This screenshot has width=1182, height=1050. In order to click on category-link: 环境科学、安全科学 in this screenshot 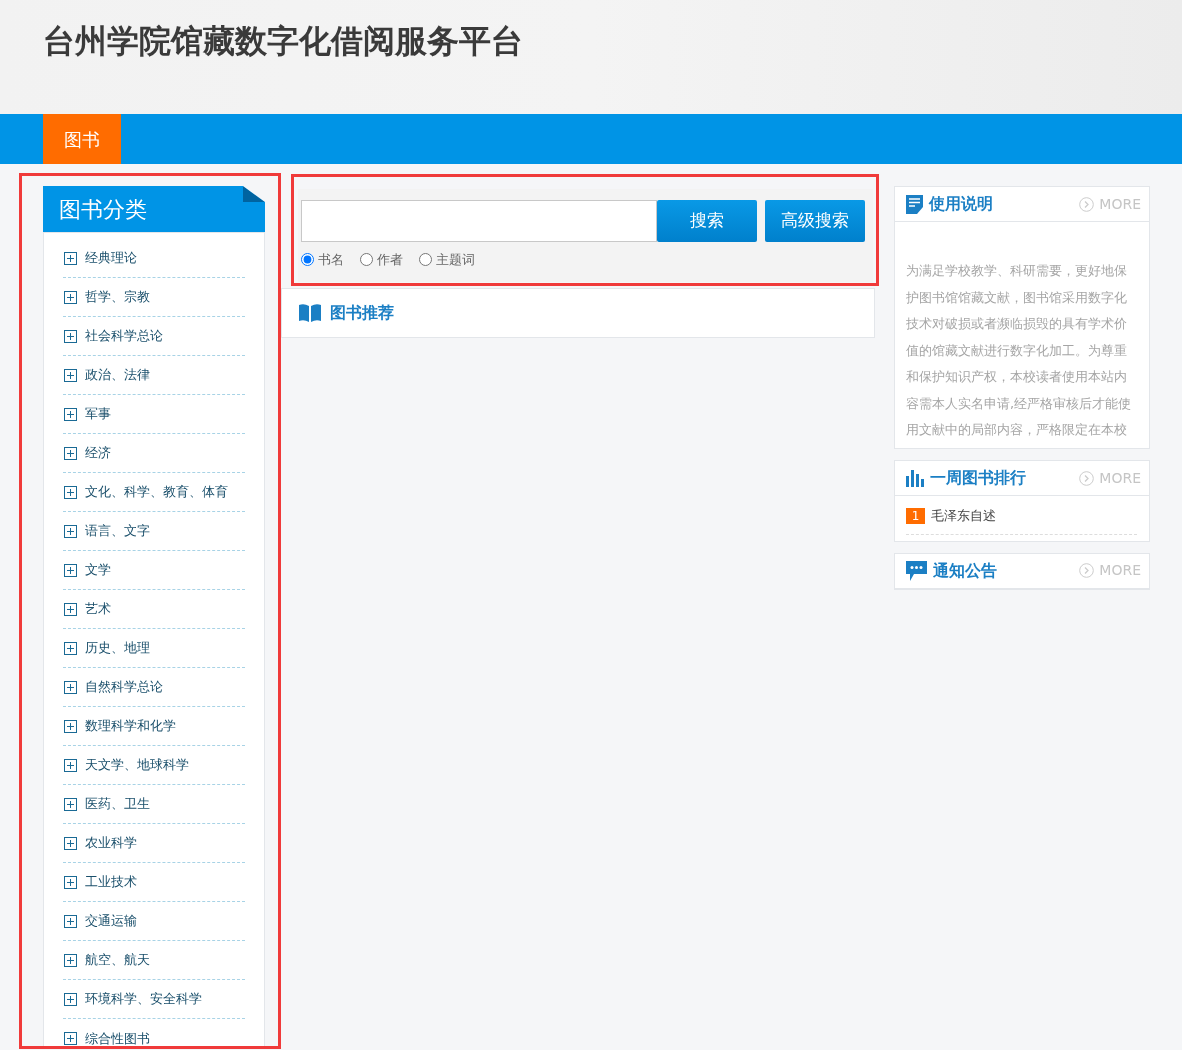, I will do `click(143, 999)`.